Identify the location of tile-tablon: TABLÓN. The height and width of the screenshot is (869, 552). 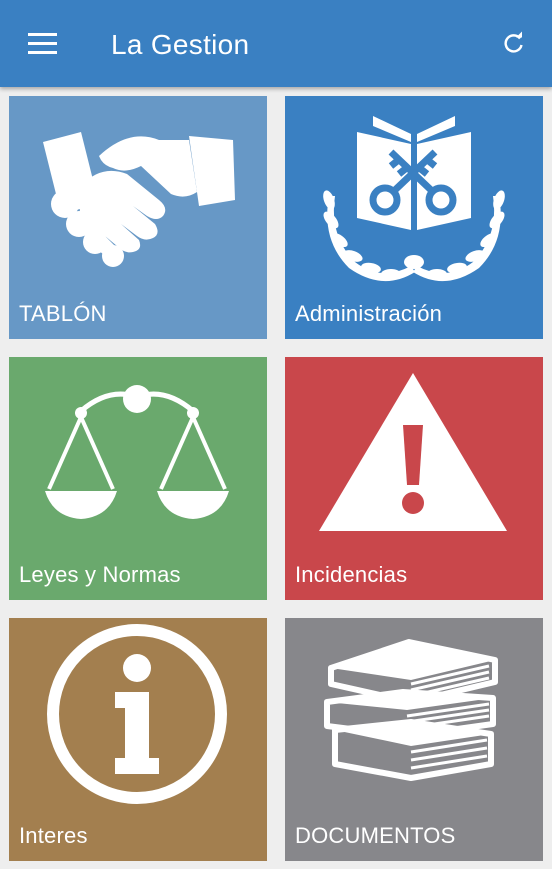
(138, 217).